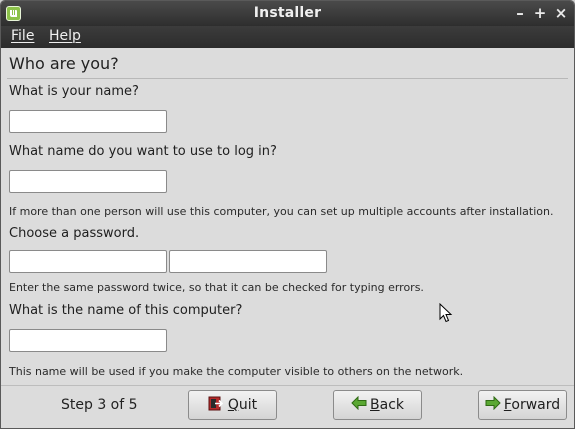 This screenshot has height=429, width=575. I want to click on quit-button: Quit, so click(232, 405).